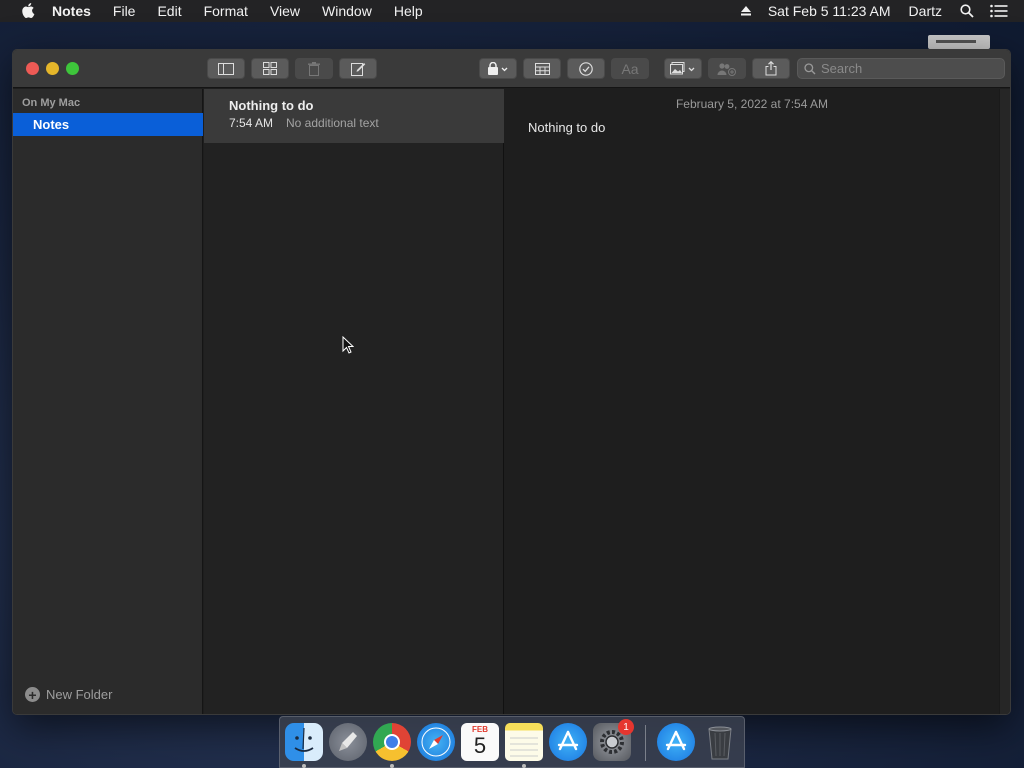  What do you see at coordinates (79, 694) in the screenshot?
I see `new-folder-label: New Folder` at bounding box center [79, 694].